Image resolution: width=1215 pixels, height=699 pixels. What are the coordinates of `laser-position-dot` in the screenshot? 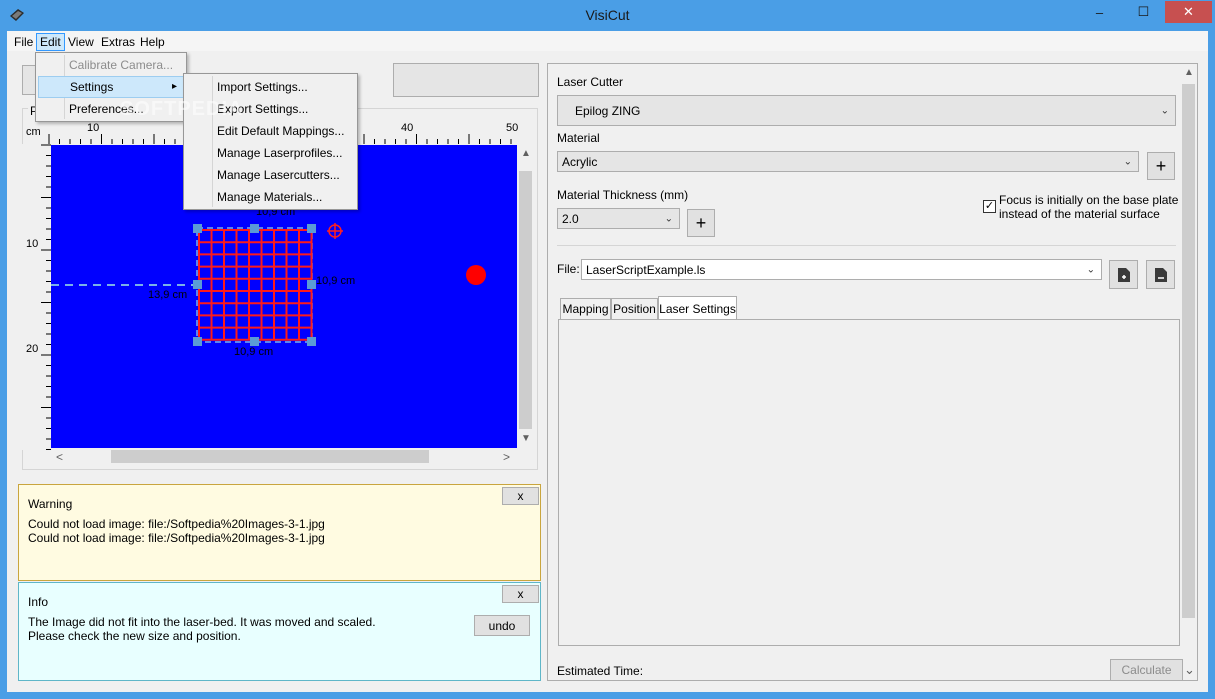 It's located at (476, 275).